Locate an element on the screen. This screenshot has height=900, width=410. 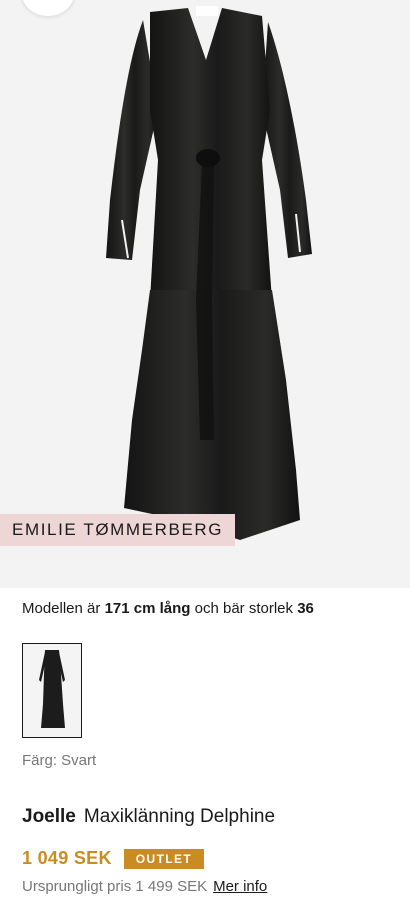
original-price: Ursprungligt pris 1 499 SEK is located at coordinates (115, 886).